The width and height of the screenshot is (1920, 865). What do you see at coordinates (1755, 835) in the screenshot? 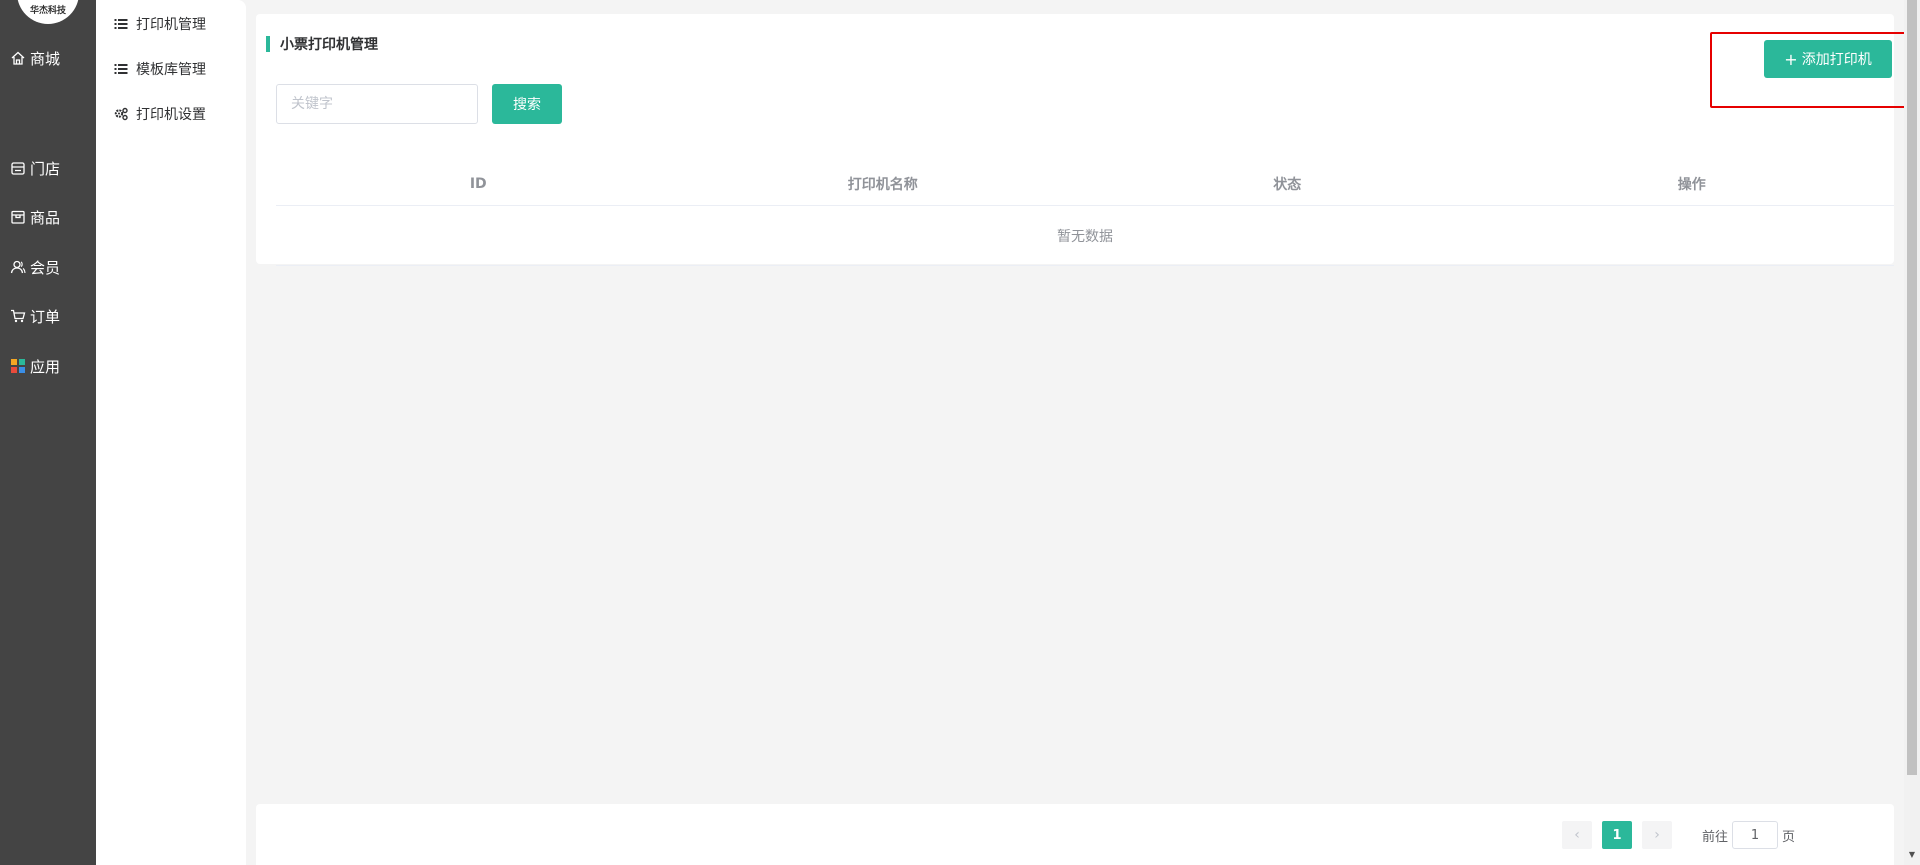
I see `goto-page-input` at bounding box center [1755, 835].